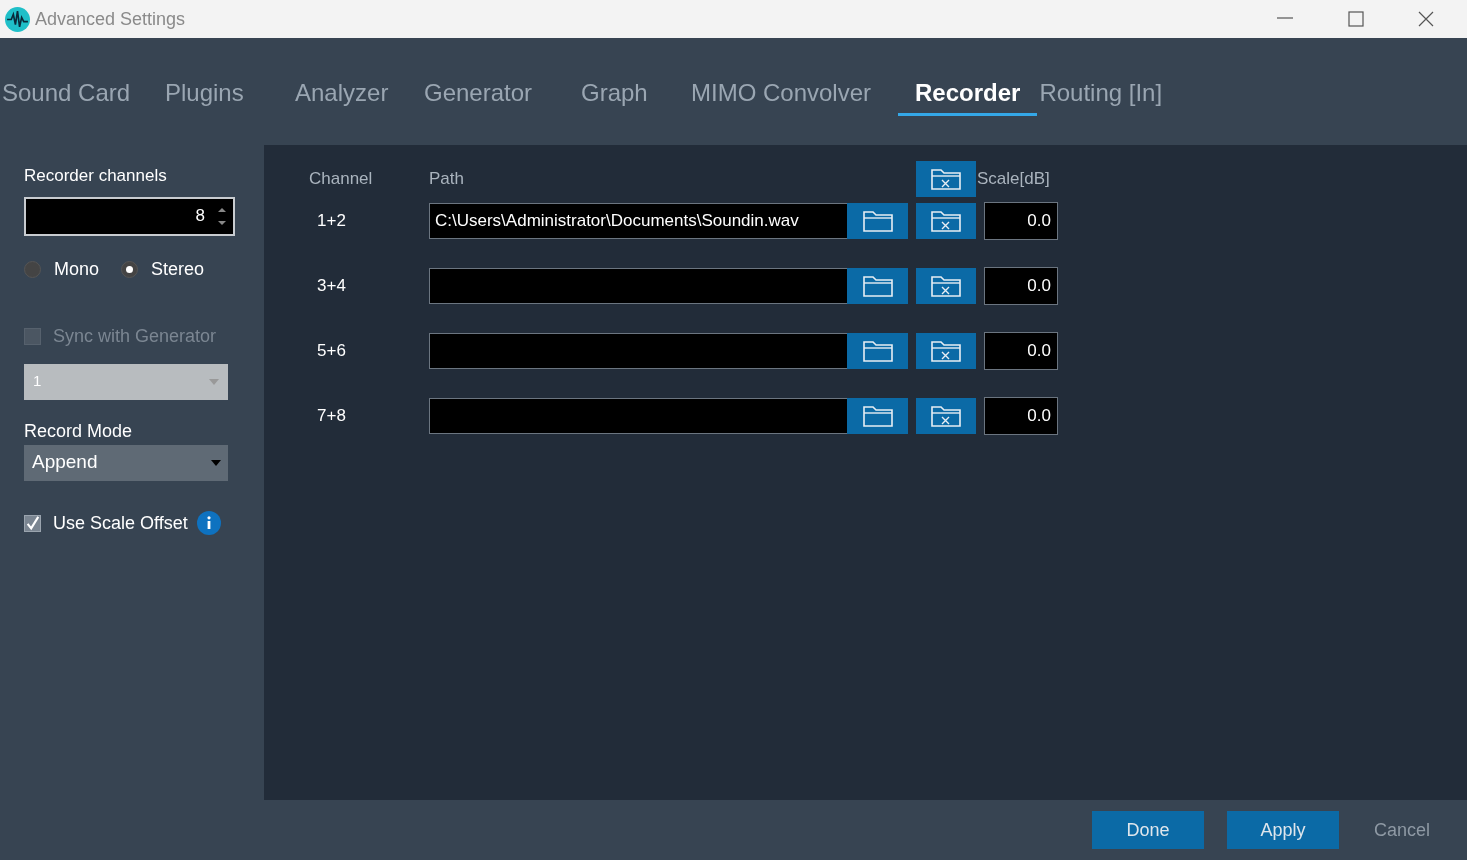 The image size is (1467, 860). I want to click on tab: Graph, so click(635, 95).